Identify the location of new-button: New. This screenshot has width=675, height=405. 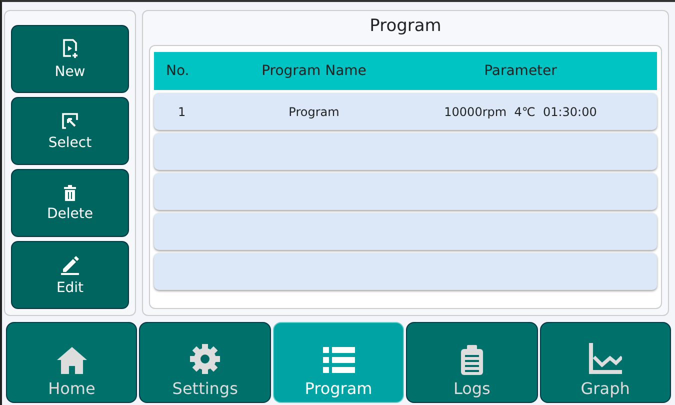
(70, 59).